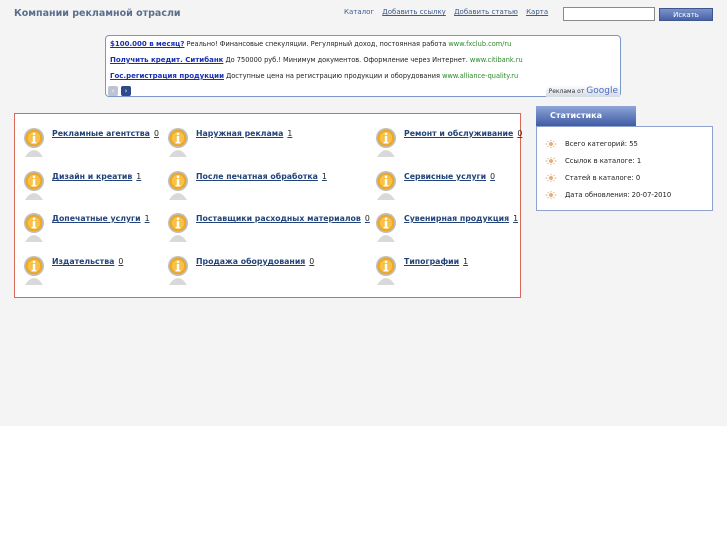 This screenshot has width=727, height=545. I want to click on category-link: Ремонт и обслуживание 0, so click(463, 133).